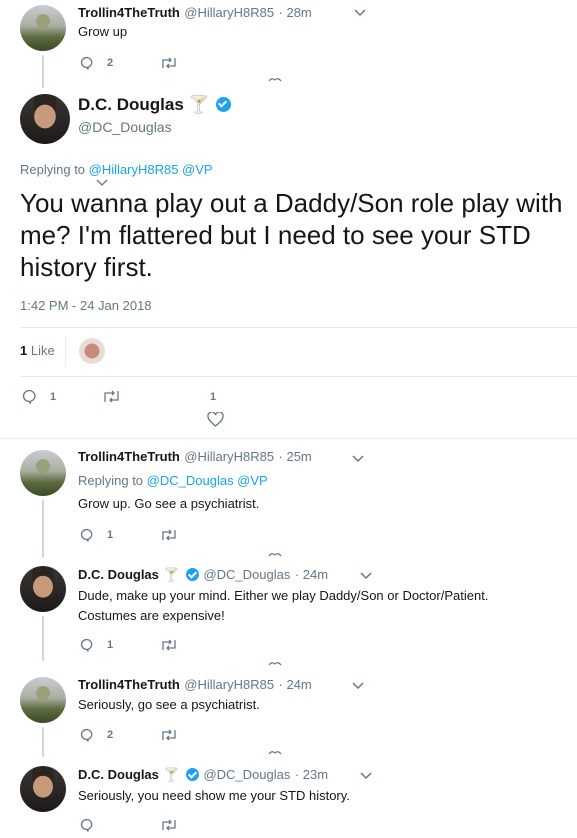  I want to click on main-user-handle: @DC_Douglas, so click(125, 127).